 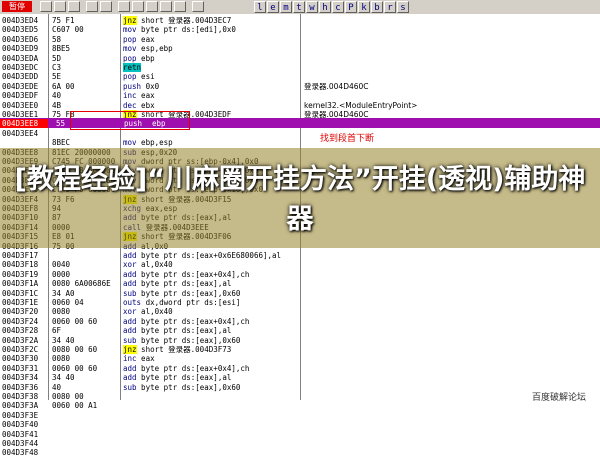 What do you see at coordinates (92, 6) in the screenshot?
I see `run-button` at bounding box center [92, 6].